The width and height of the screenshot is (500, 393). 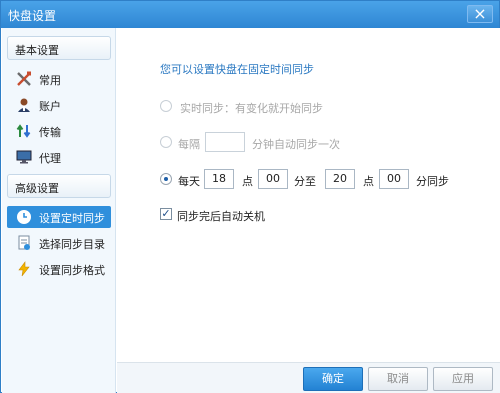 What do you see at coordinates (305, 181) in the screenshot?
I see `to-label: 分至` at bounding box center [305, 181].